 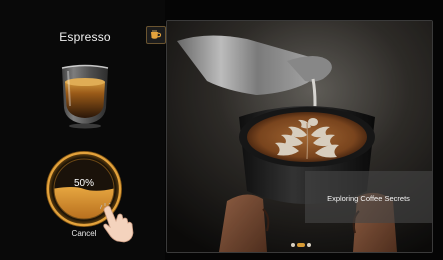 What do you see at coordinates (117, 223) in the screenshot?
I see `tapping-hand-icon` at bounding box center [117, 223].